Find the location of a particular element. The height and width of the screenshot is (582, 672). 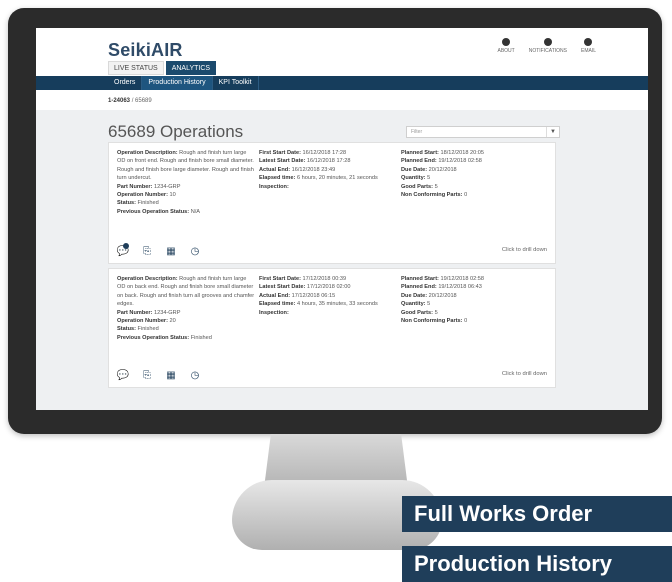

value: 20 is located at coordinates (172, 321).